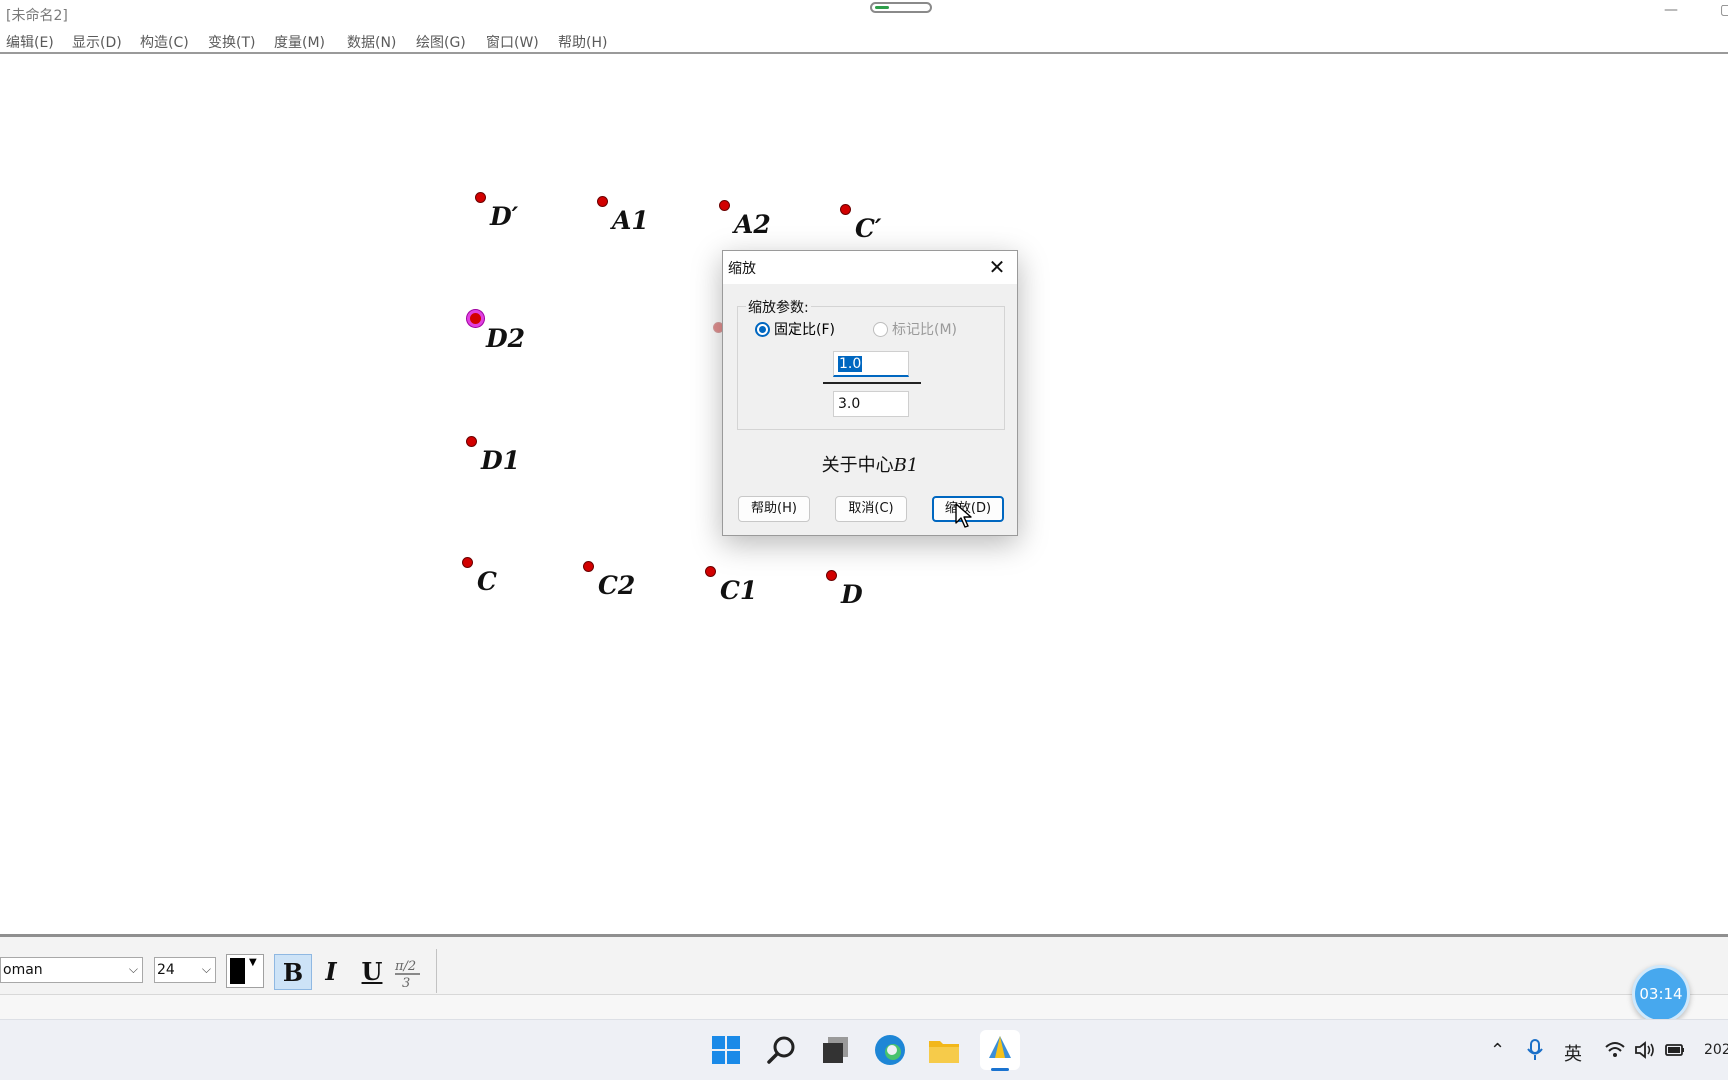  Describe the element at coordinates (1000, 1050) in the screenshot. I see `geometry-app-icon` at that location.